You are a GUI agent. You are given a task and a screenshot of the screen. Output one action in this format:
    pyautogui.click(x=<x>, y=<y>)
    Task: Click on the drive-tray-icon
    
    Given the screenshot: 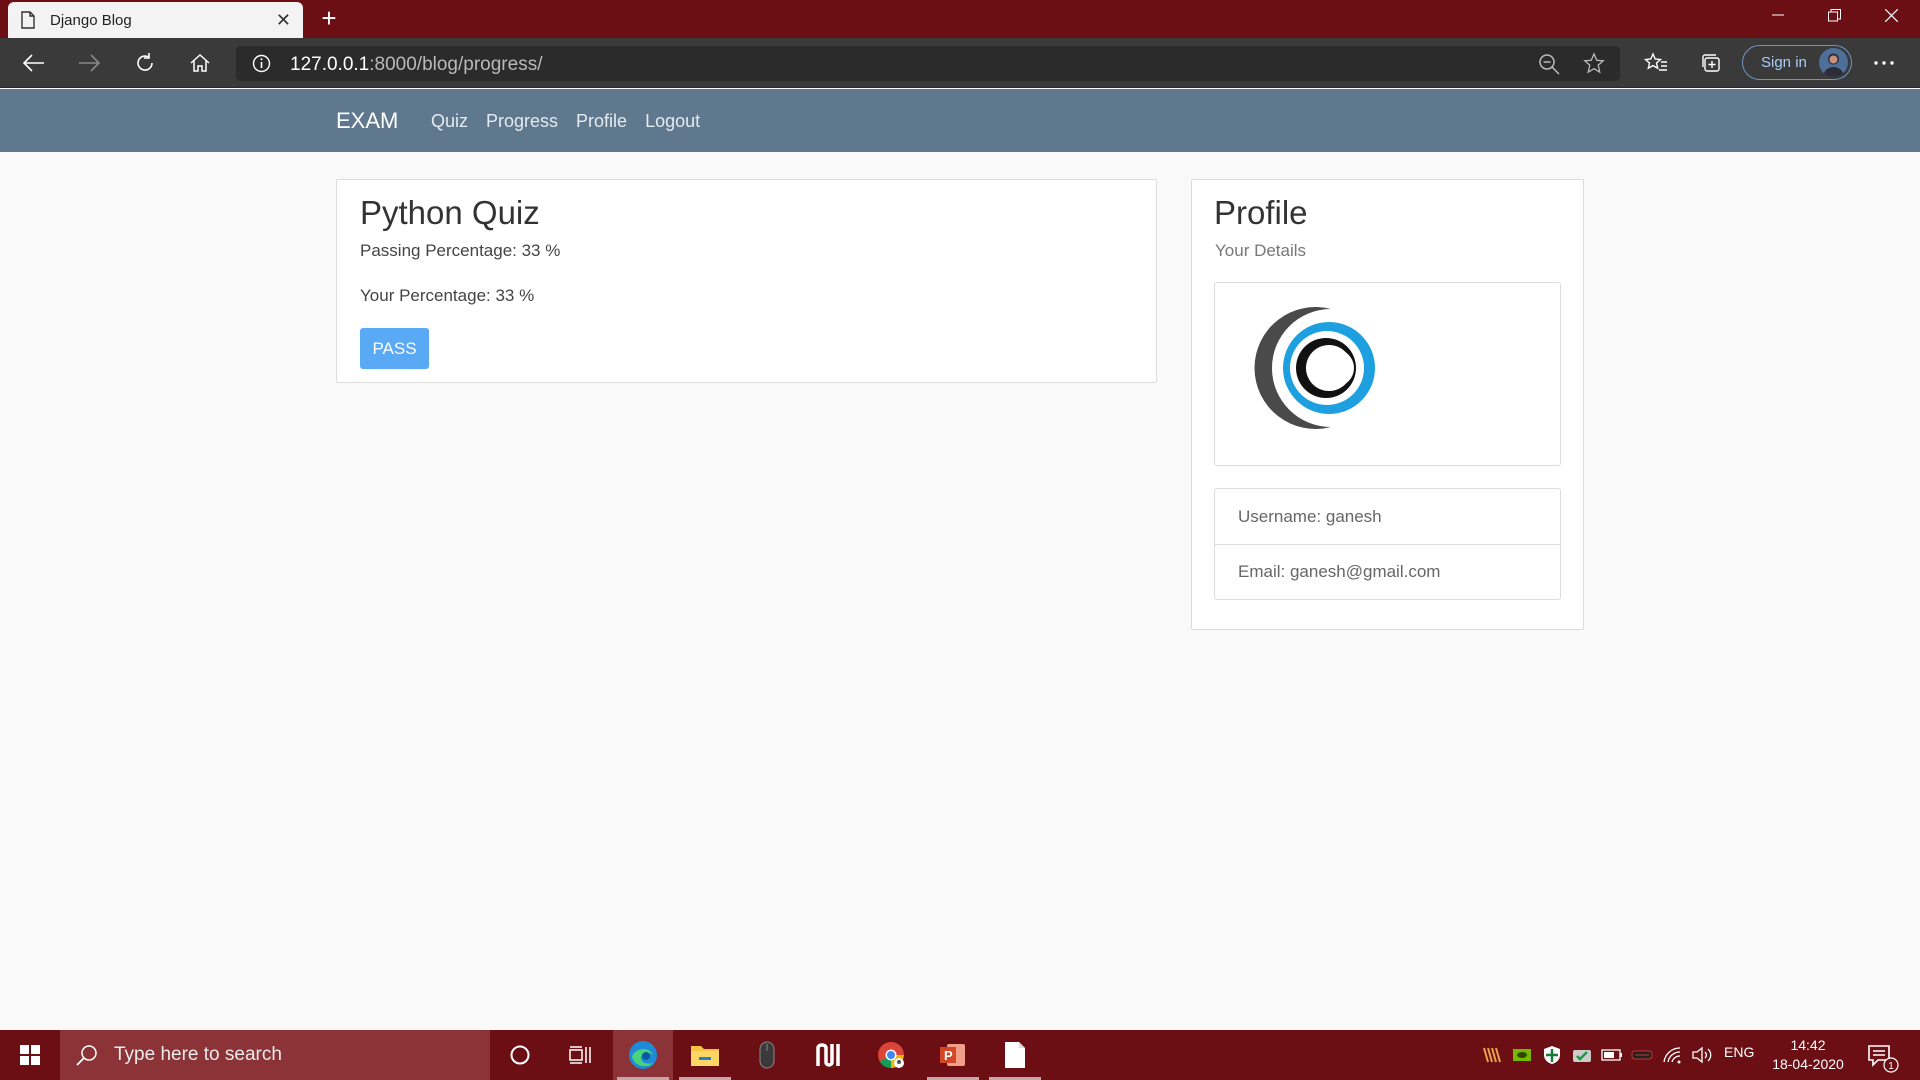 What is the action you would take?
    pyautogui.click(x=1642, y=1055)
    